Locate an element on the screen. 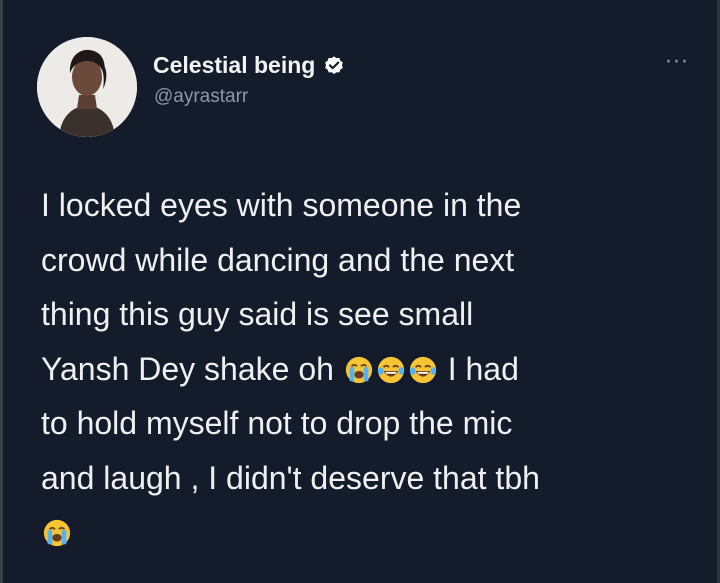  author-name-row: Celestial being is located at coordinates (249, 65).